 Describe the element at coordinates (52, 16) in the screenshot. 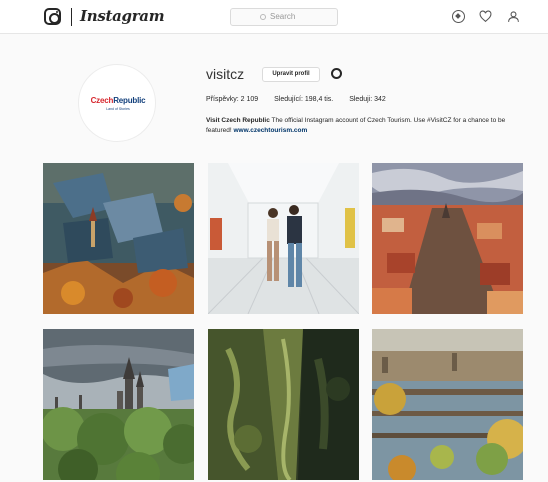

I see `instagram-camera-icon` at that location.